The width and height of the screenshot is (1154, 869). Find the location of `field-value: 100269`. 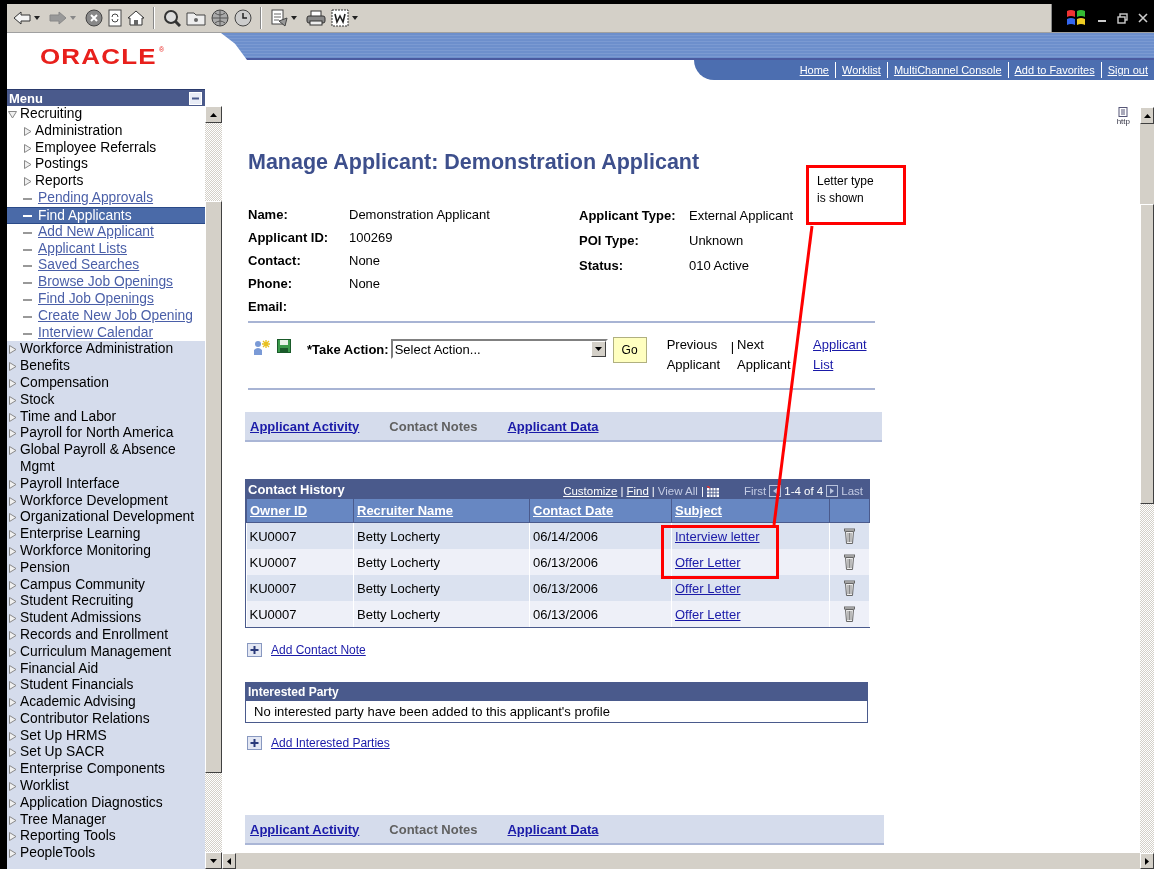

field-value: 100269 is located at coordinates (371, 237).